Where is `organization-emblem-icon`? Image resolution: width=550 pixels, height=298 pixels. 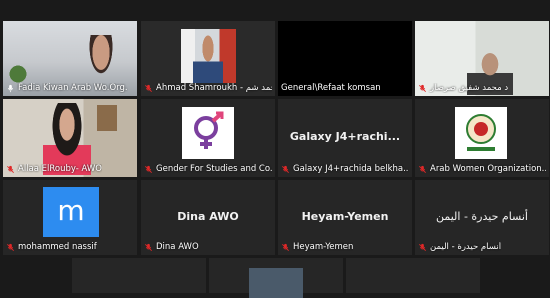 organization-emblem-icon is located at coordinates (481, 132).